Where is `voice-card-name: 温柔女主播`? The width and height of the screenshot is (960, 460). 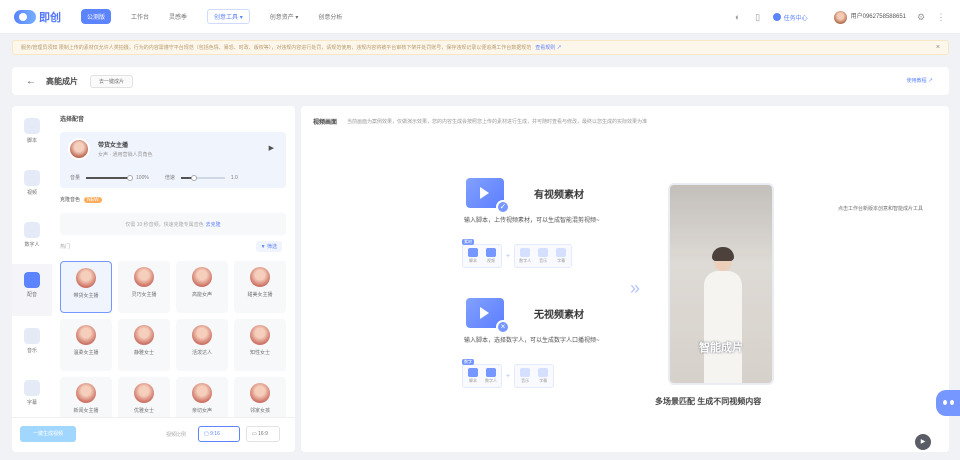
voice-card-name: 温柔女主播 is located at coordinates (86, 353).